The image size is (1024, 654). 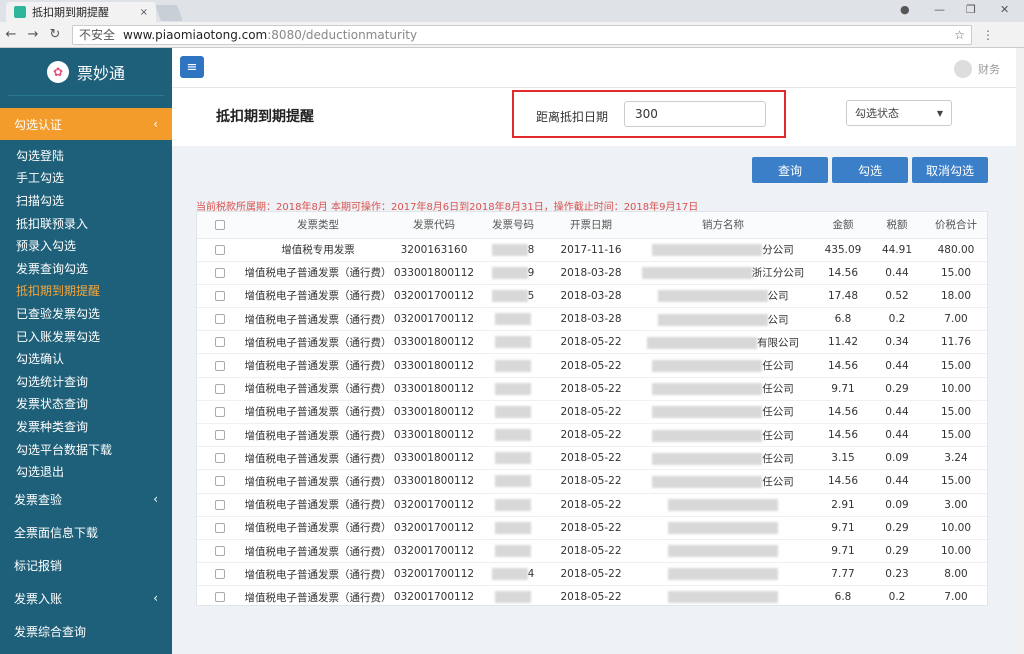 I want to click on security-indicator: 不安全, so click(x=97, y=34).